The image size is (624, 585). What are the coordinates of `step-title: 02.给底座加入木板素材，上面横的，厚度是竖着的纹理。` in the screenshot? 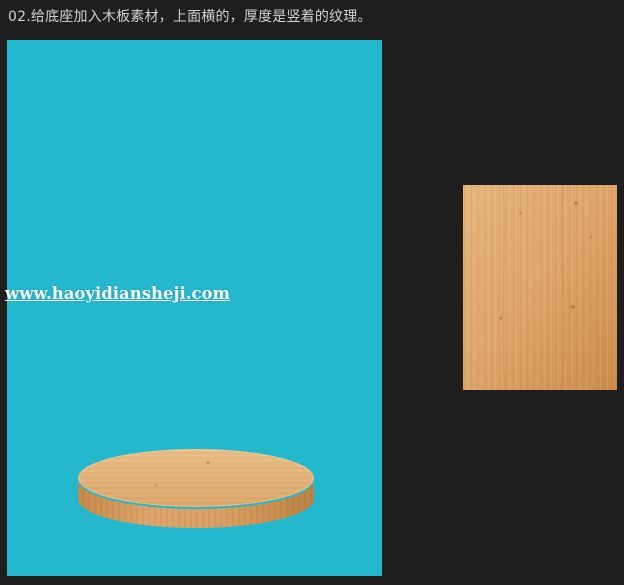 It's located at (190, 17).